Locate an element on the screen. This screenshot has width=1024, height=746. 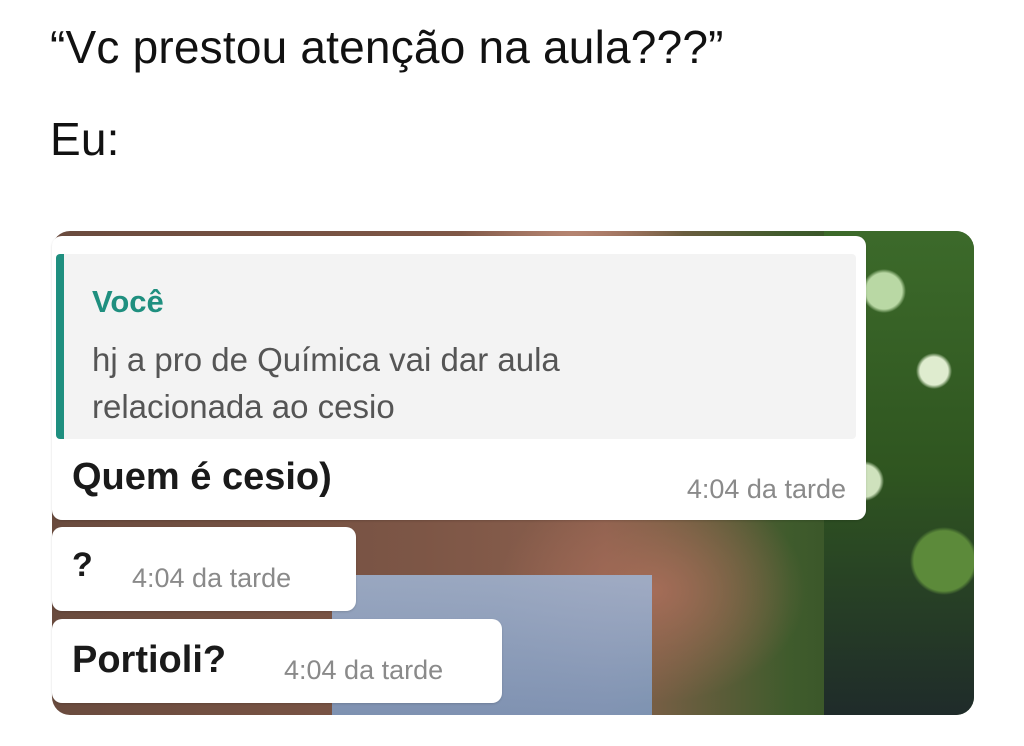
quoted-text-line-2: relacionada ao cesio is located at coordinates (243, 406).